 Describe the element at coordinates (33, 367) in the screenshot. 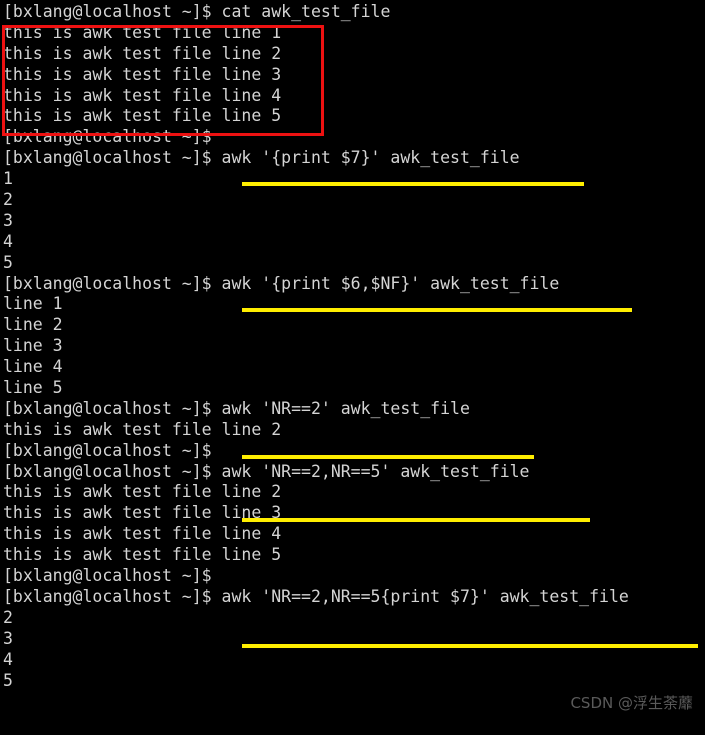

I see `terminal-line: line 4` at that location.